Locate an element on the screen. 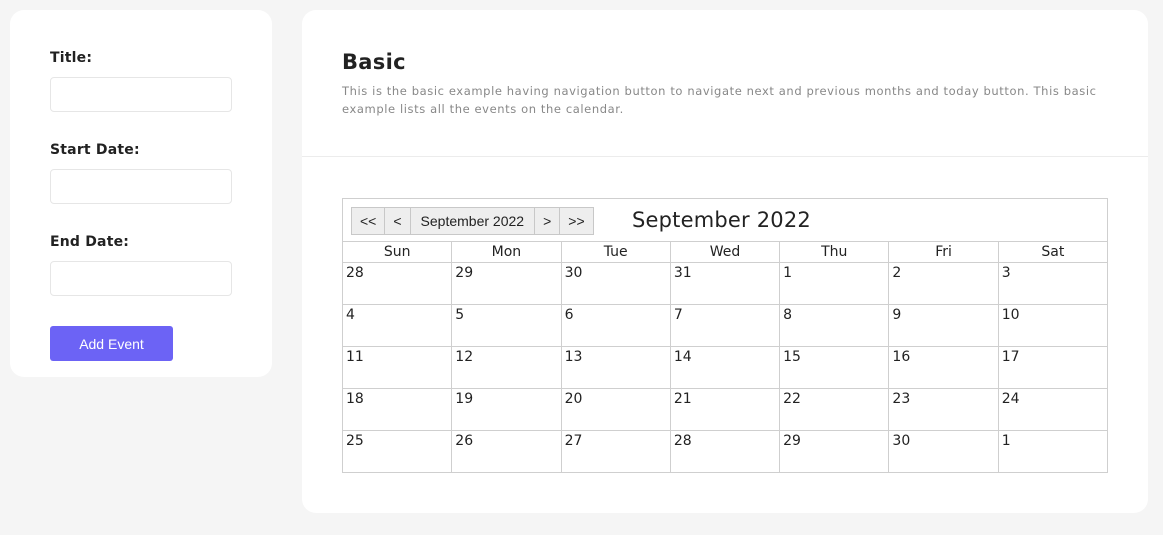 The height and width of the screenshot is (535, 1163). day-cell: 12 is located at coordinates (506, 367).